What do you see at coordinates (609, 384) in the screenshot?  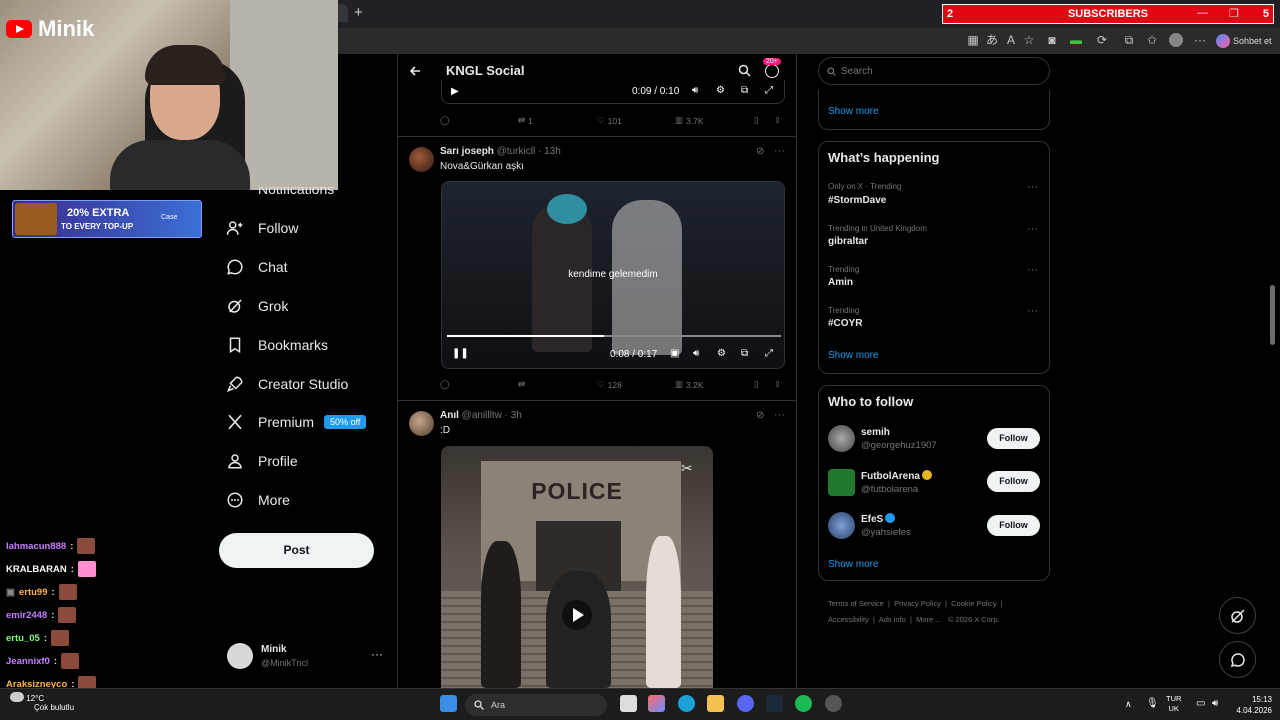 I see `like-button: ♡ 128` at bounding box center [609, 384].